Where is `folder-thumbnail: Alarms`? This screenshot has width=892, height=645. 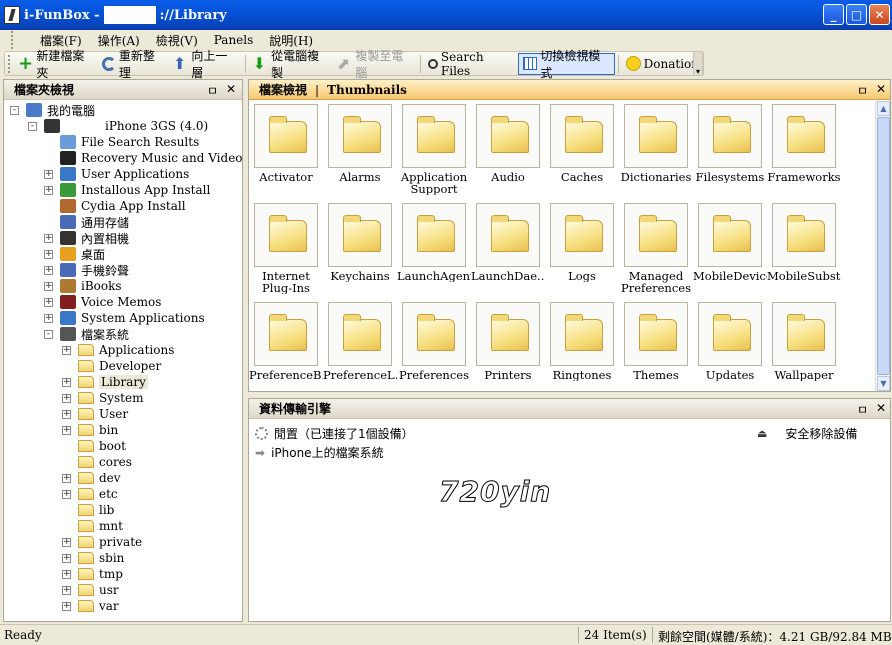 folder-thumbnail: Alarms is located at coordinates (360, 150).